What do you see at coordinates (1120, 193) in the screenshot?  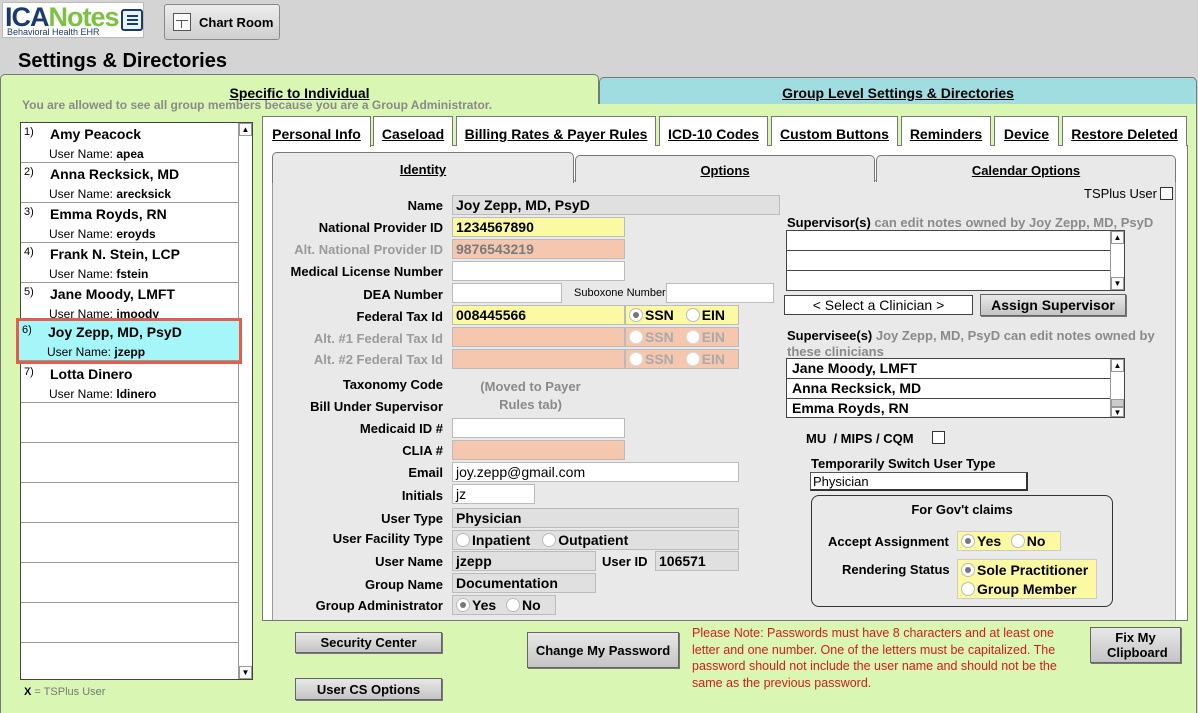 I see `tsplus-user-label: TSPlus User` at bounding box center [1120, 193].